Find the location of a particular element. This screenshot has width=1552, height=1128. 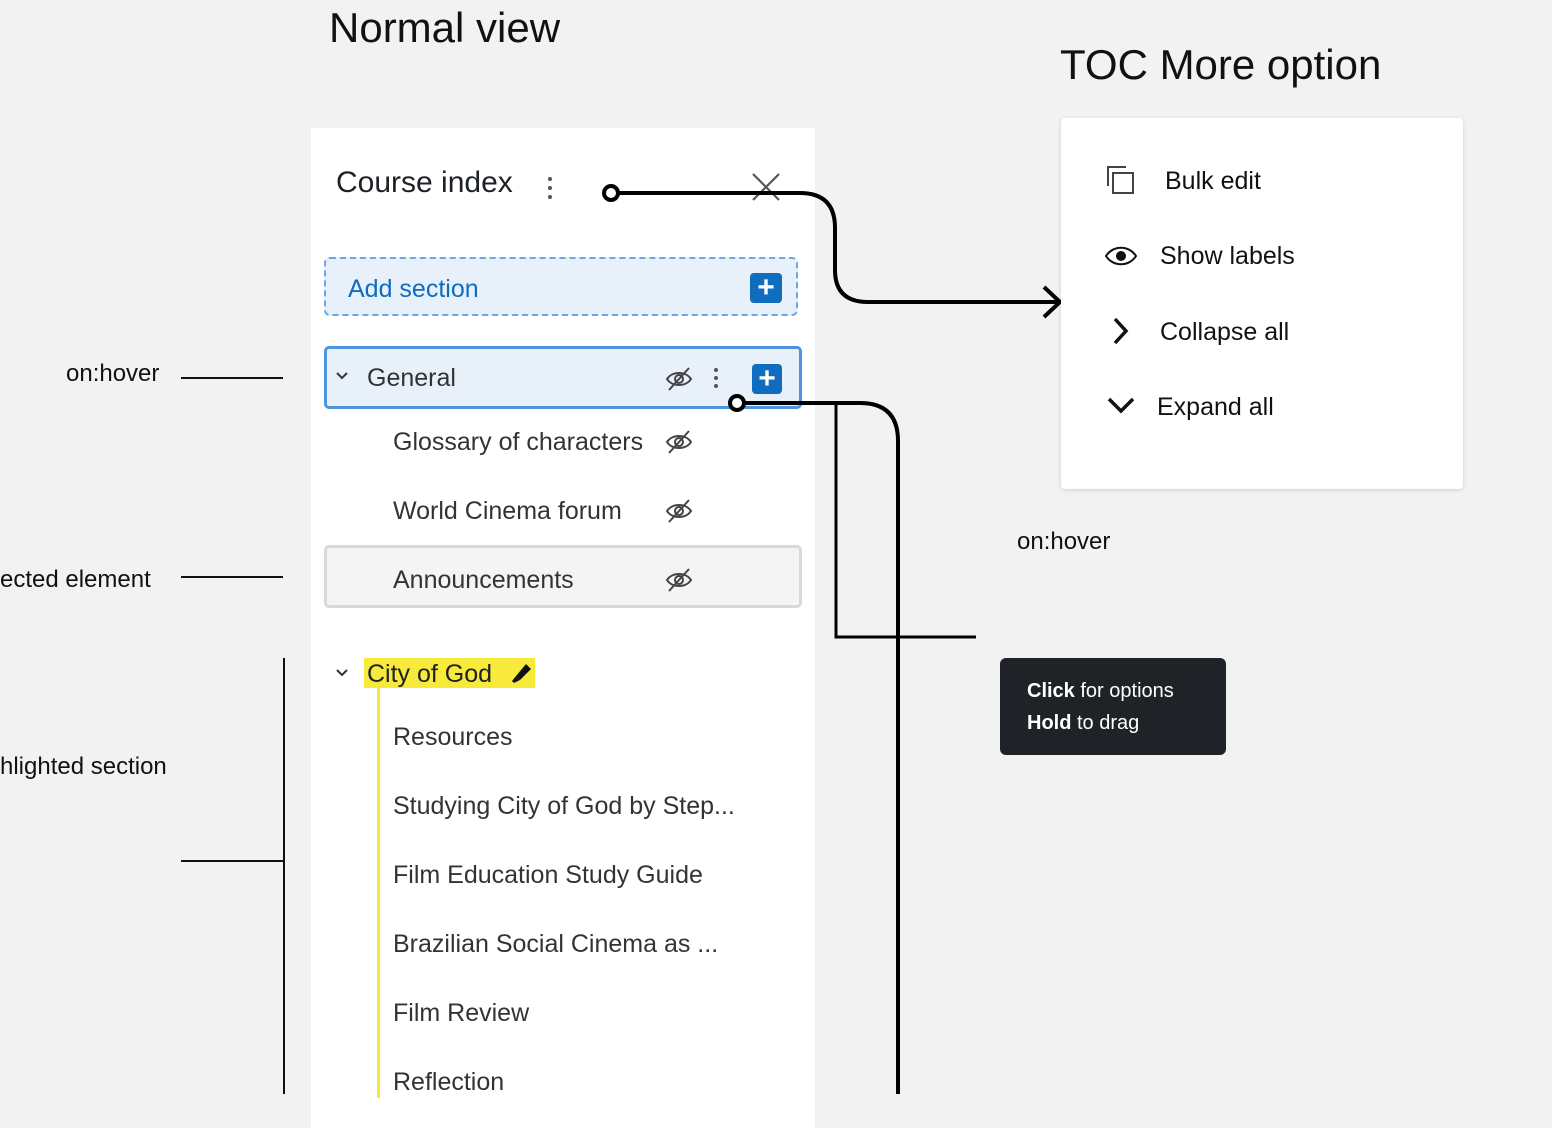

tooltip-drag: to drag is located at coordinates (1105, 723).